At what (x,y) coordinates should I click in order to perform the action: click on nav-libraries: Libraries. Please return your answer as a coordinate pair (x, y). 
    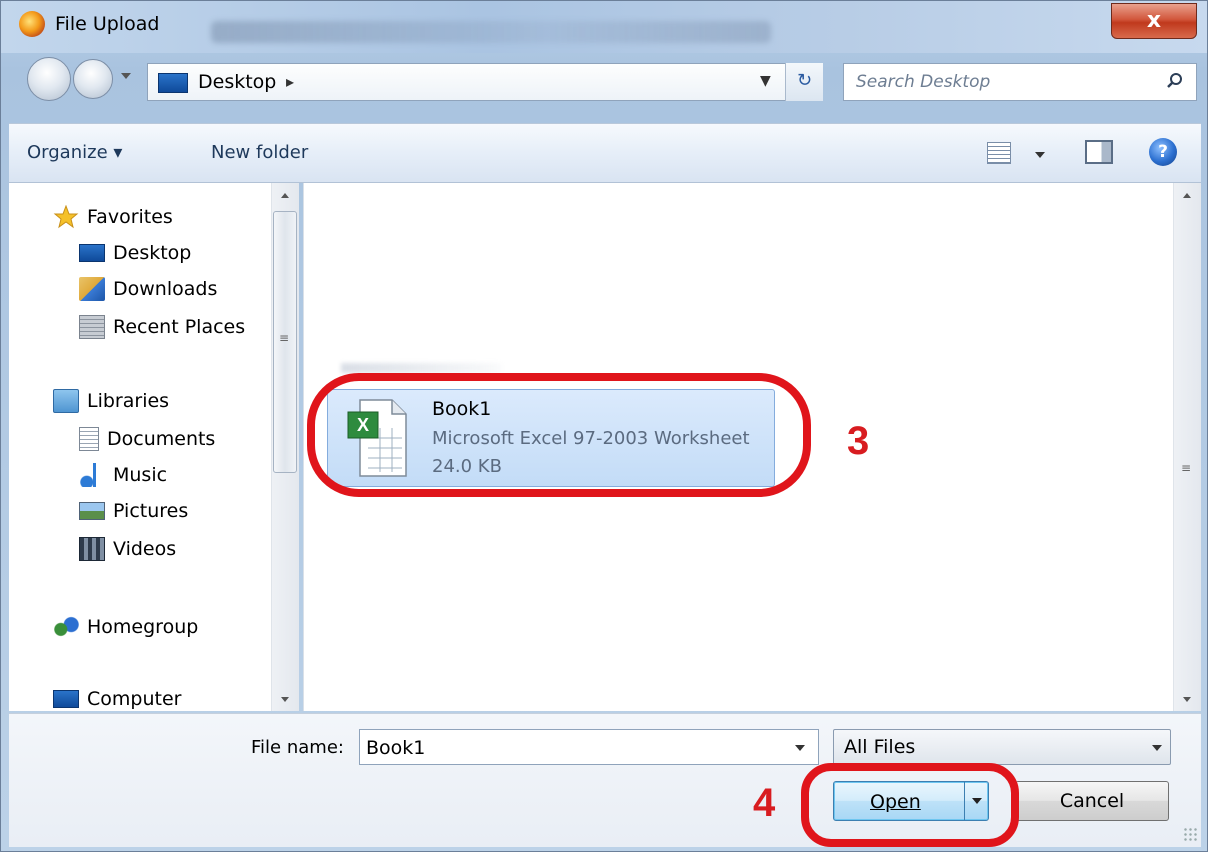
    Looking at the image, I should click on (111, 401).